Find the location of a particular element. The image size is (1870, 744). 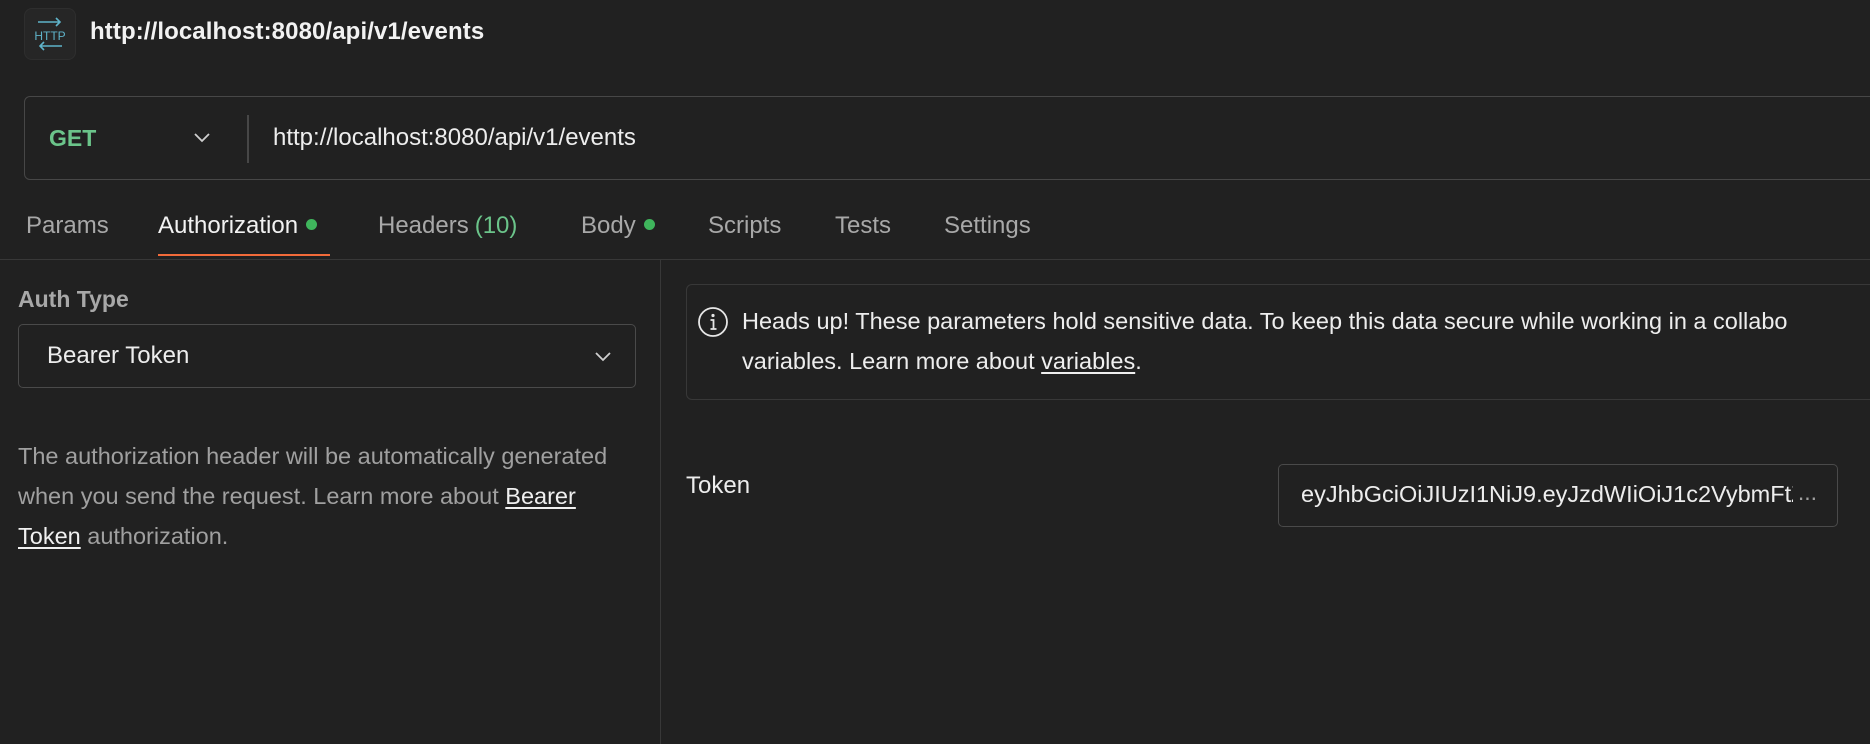

window-title: http://localhost:8080/api/v1/events is located at coordinates (287, 31).